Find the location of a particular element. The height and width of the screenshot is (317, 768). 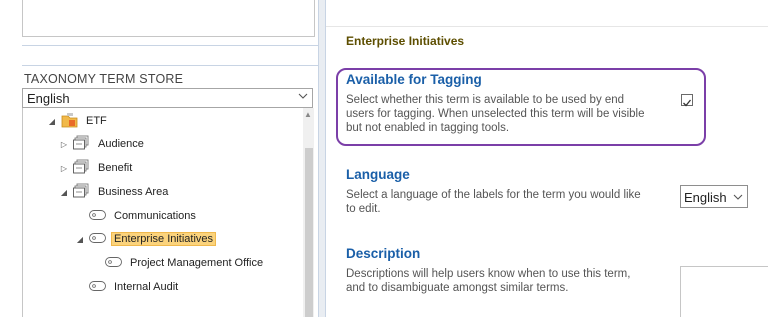

tagging-section-title: Available for Tagging is located at coordinates (414, 79).